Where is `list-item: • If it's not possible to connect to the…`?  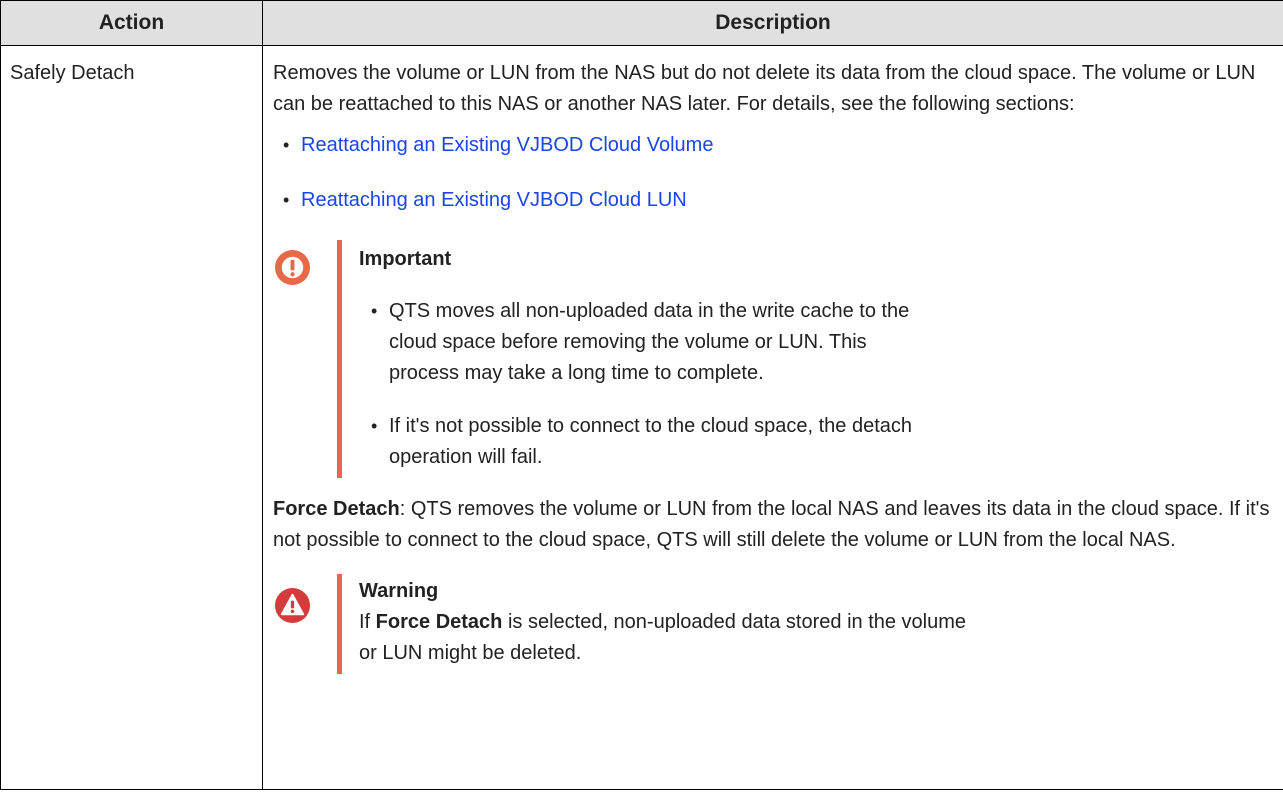
list-item: • If it's not possible to connect to the… is located at coordinates (651, 442).